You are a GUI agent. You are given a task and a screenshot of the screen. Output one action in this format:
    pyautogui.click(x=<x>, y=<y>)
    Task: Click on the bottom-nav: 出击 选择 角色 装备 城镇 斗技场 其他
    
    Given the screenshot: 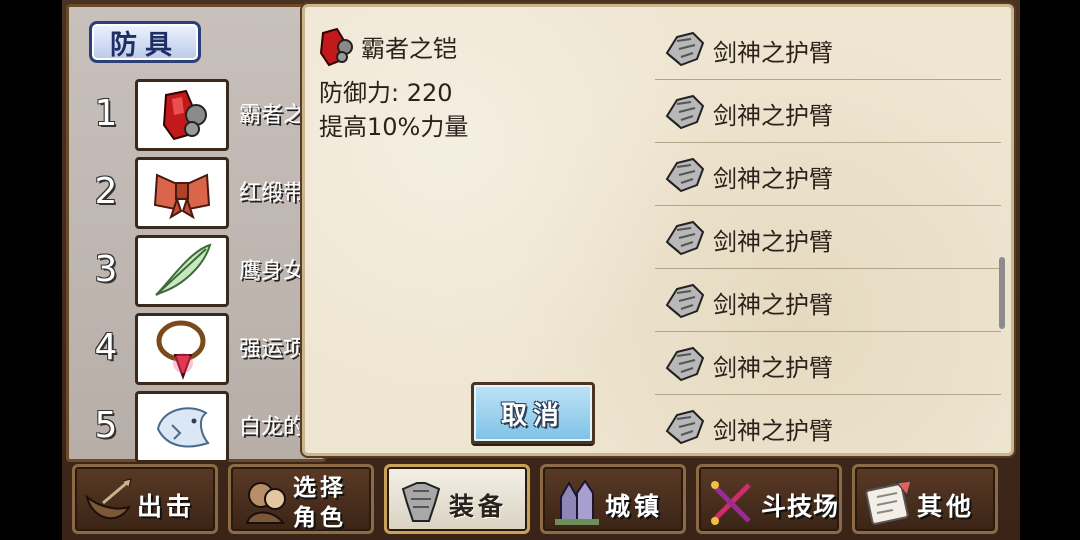 What is the action you would take?
    pyautogui.click(x=541, y=500)
    